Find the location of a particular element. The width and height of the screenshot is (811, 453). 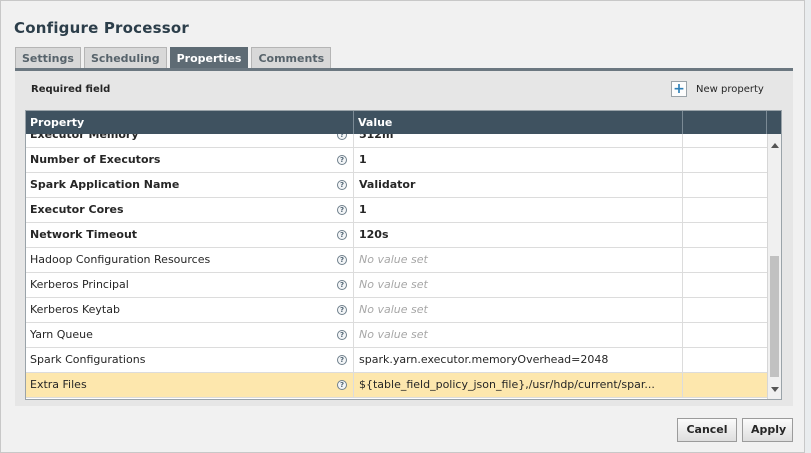

table-row: Kerberos Principal? No value set is located at coordinates (396, 285).